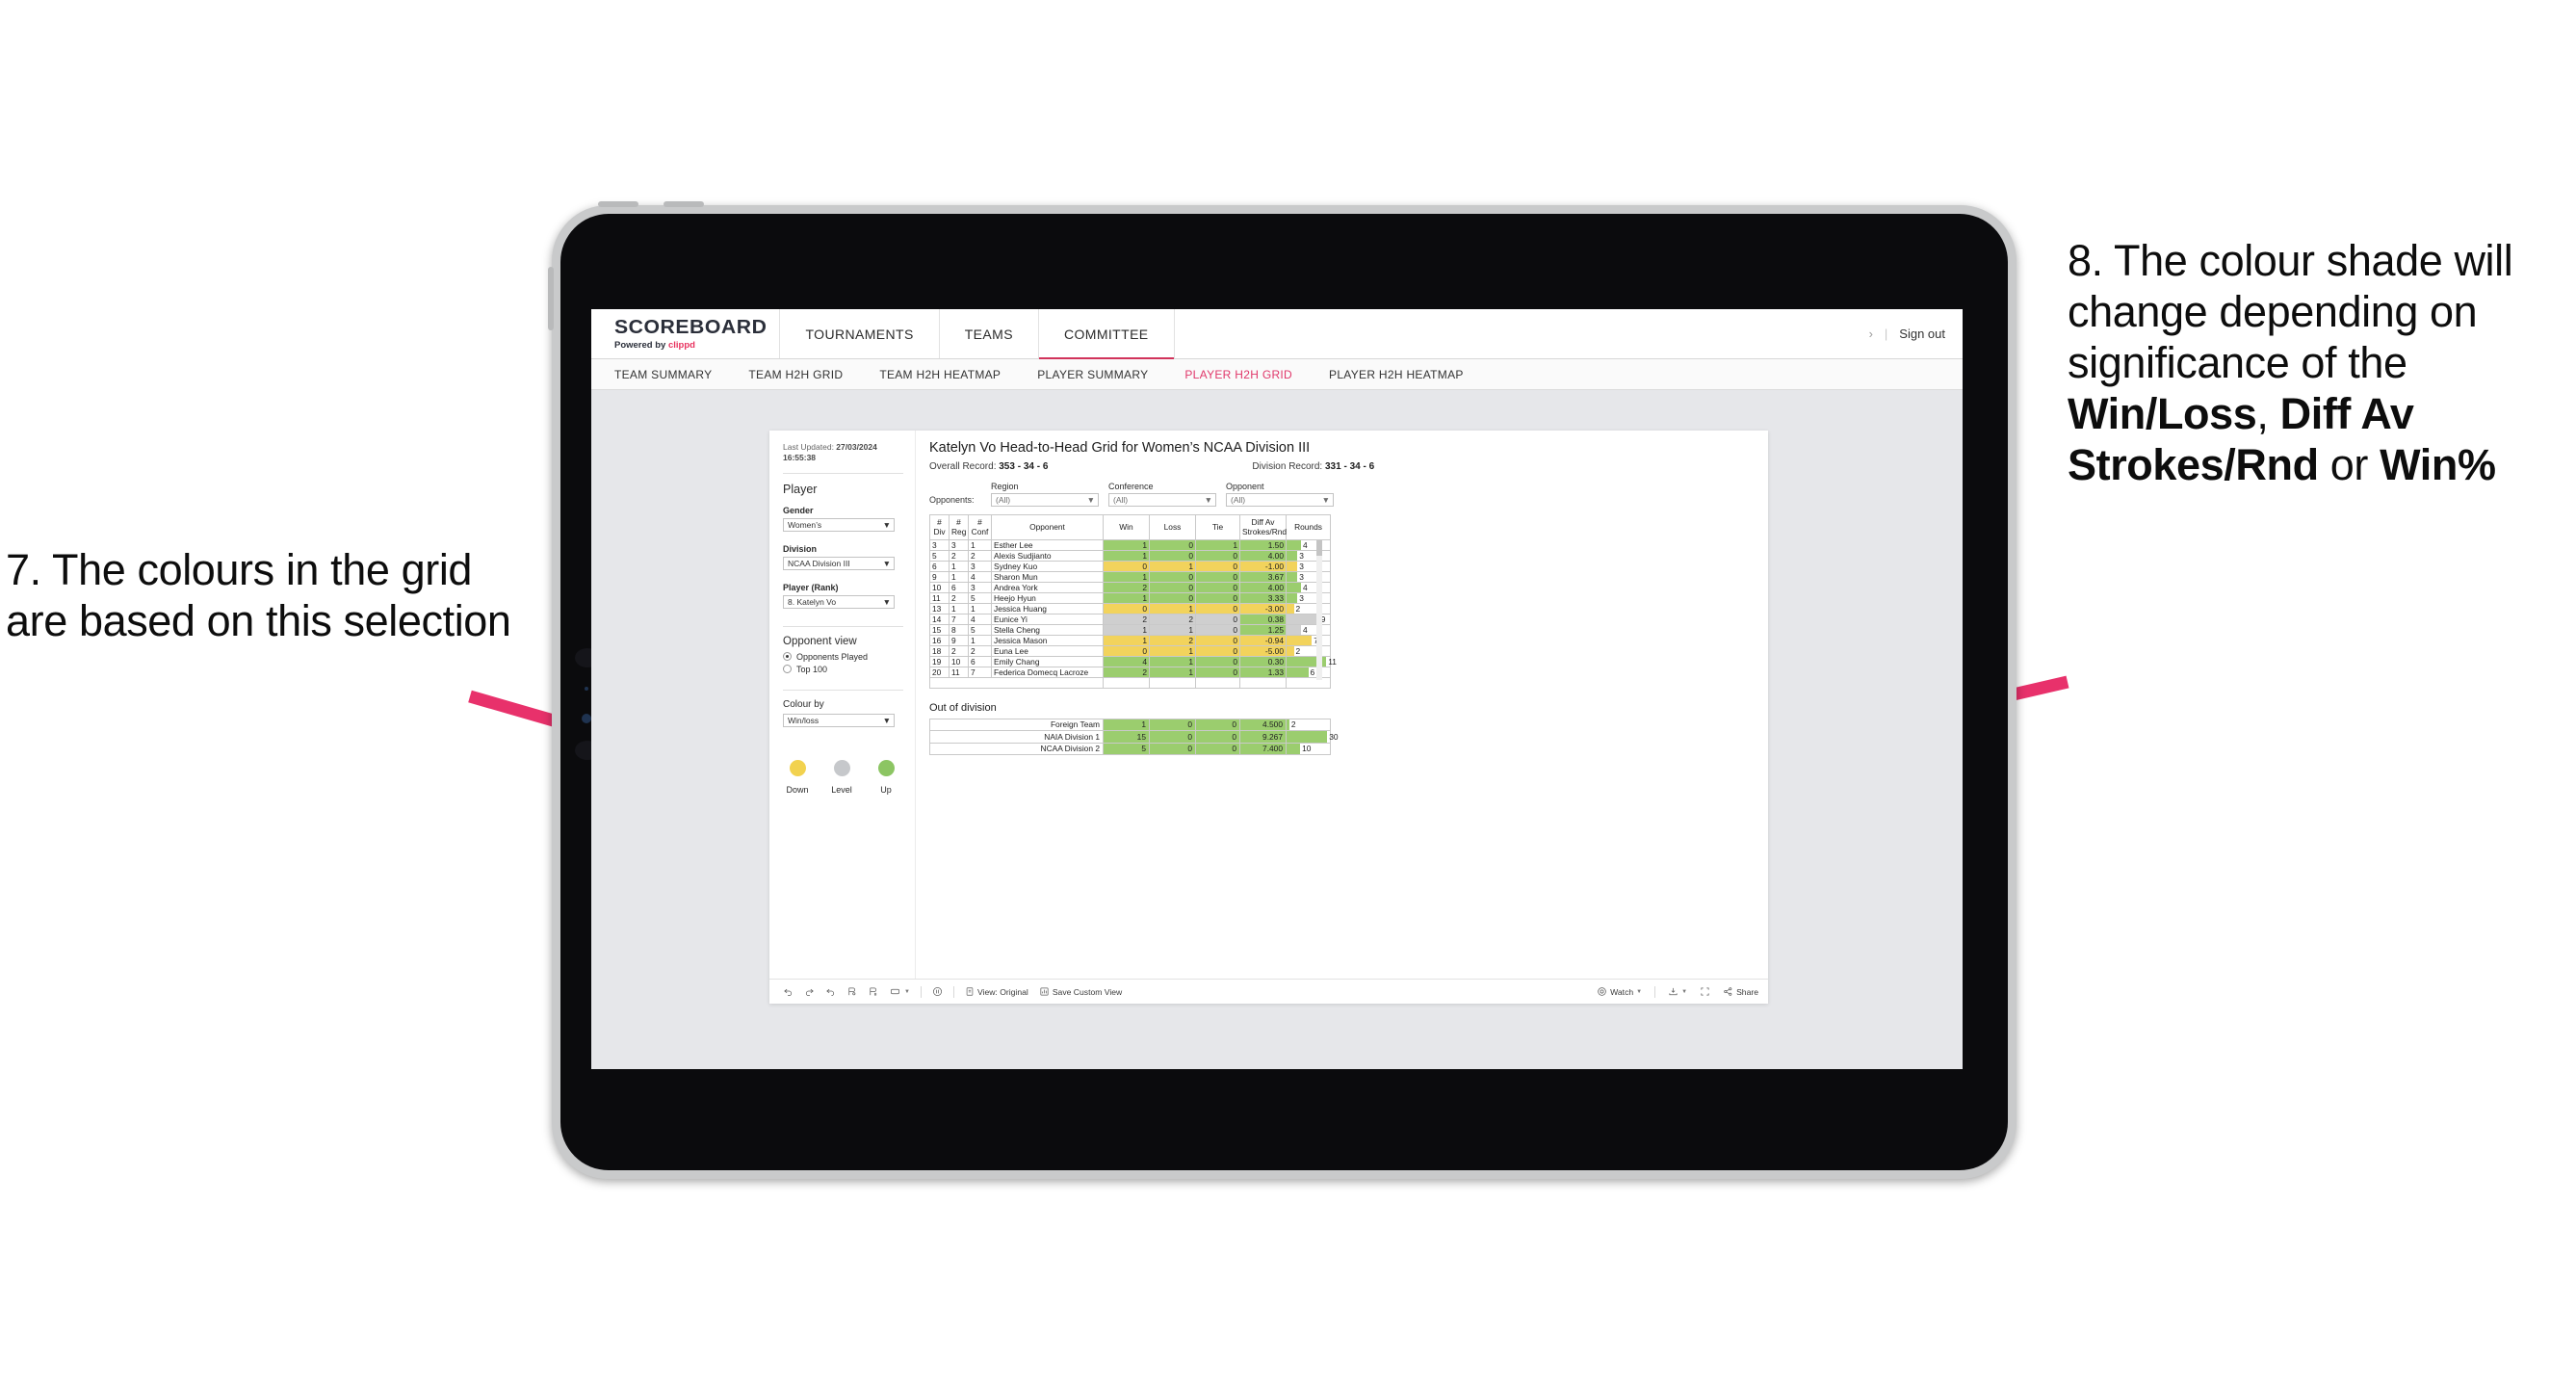 The height and width of the screenshot is (1386, 2576). Describe the element at coordinates (1172, 683) in the screenshot. I see `spacer-loss` at that location.